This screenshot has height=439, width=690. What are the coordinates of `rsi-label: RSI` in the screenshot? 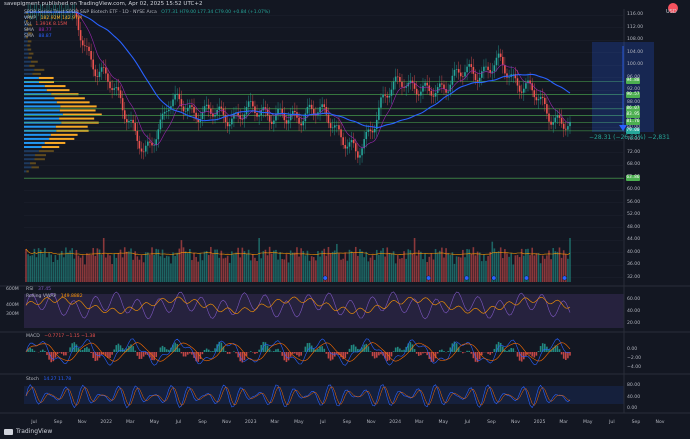 It's located at (30, 289).